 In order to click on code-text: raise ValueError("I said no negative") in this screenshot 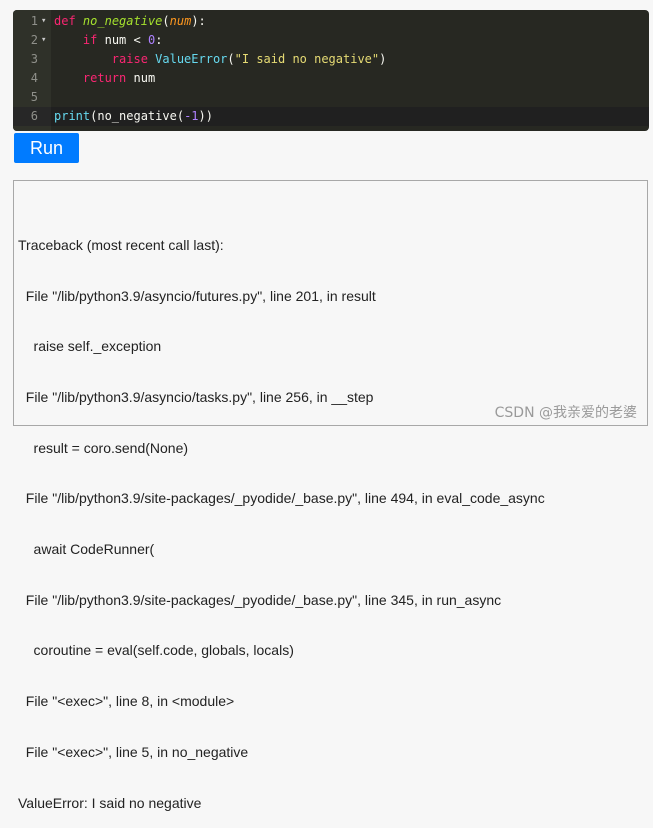, I will do `click(220, 59)`.